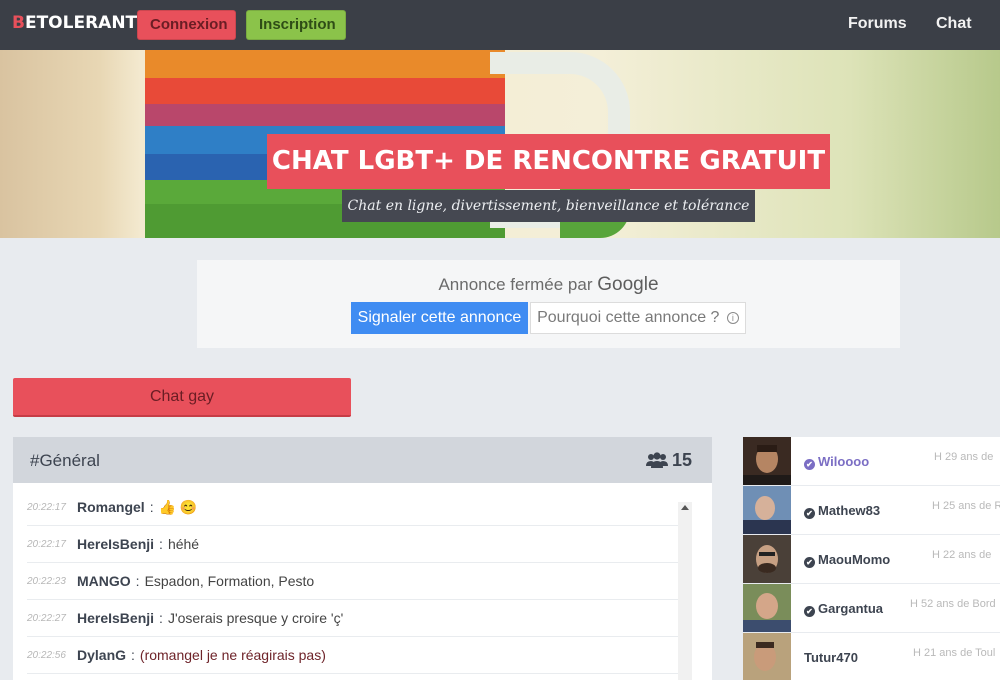 The height and width of the screenshot is (680, 1000). What do you see at coordinates (18, 23) in the screenshot?
I see `logo-mark: B` at bounding box center [18, 23].